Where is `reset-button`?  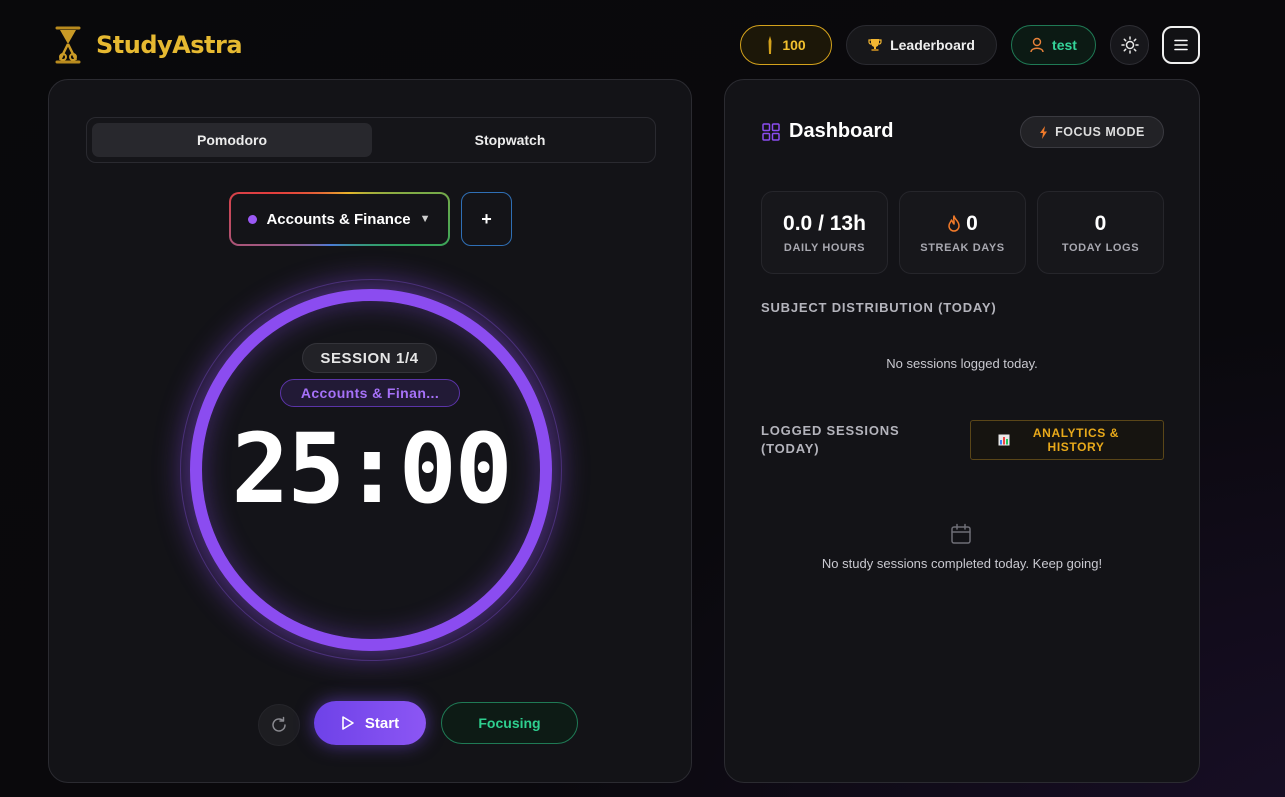
reset-button is located at coordinates (279, 725).